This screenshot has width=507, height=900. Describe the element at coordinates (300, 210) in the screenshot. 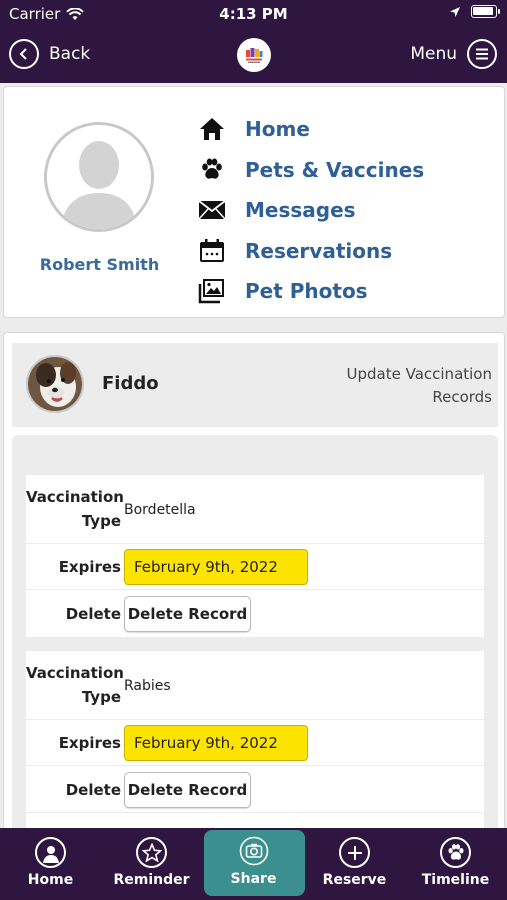

I see `nav-item-label: Messages` at that location.